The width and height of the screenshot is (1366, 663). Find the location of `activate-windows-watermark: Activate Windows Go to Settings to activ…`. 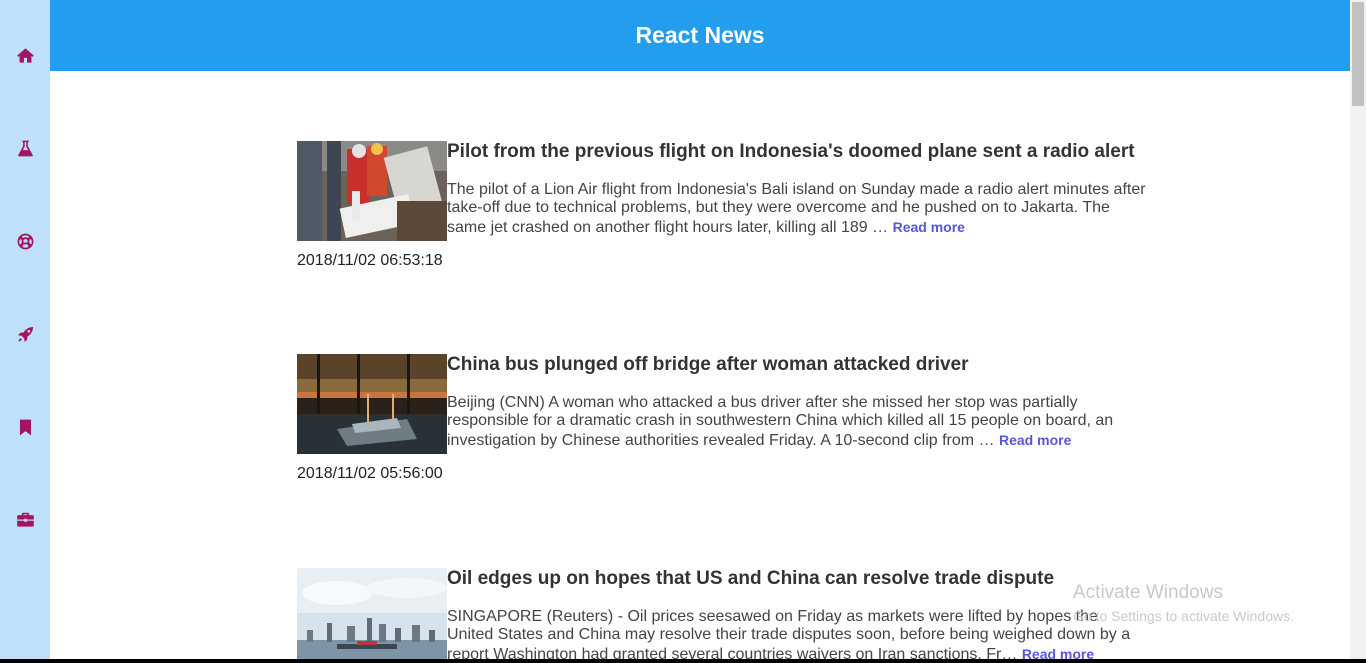

activate-windows-watermark: Activate Windows Go to Settings to activ… is located at coordinates (1183, 604).